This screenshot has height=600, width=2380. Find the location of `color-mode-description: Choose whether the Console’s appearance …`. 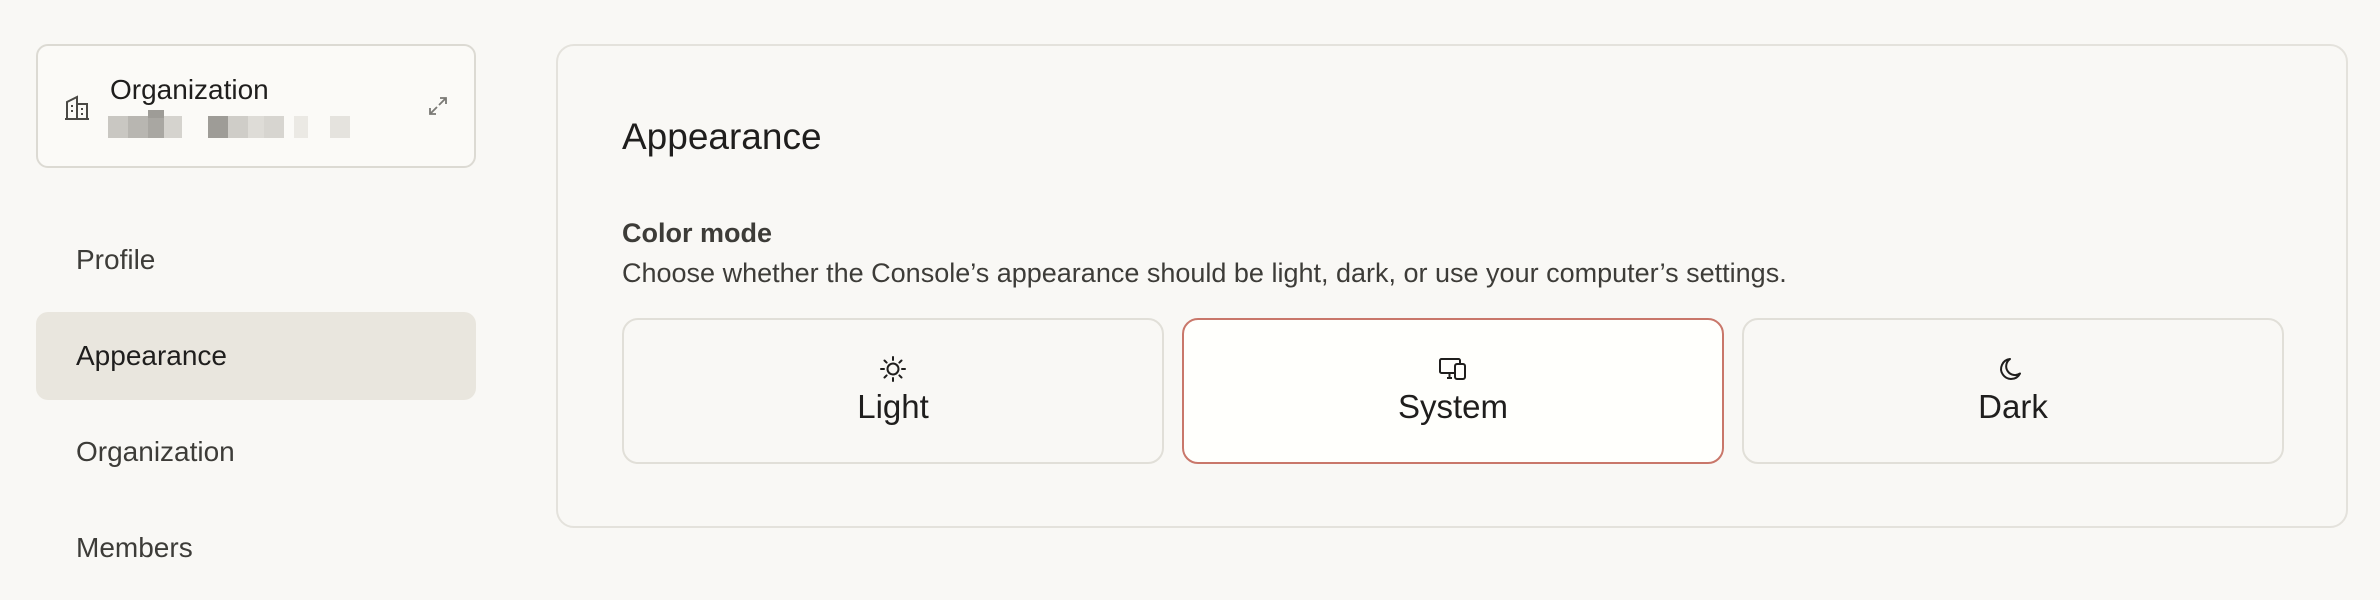

color-mode-description: Choose whether the Console’s appearance … is located at coordinates (1204, 273).